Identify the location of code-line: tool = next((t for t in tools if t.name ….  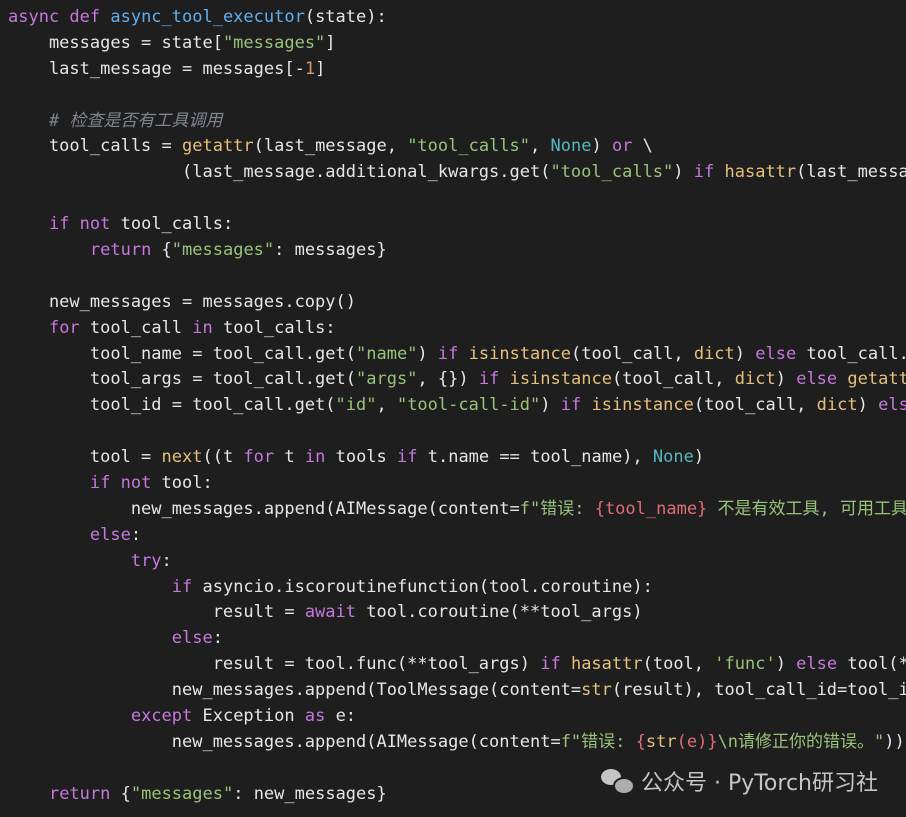
(457, 458).